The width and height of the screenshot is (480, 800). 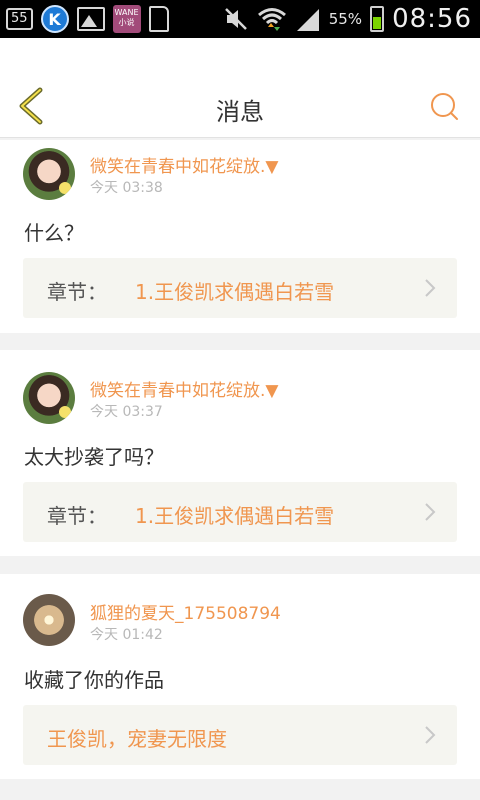 I want to click on message-time: 今天 03:37, so click(x=126, y=412).